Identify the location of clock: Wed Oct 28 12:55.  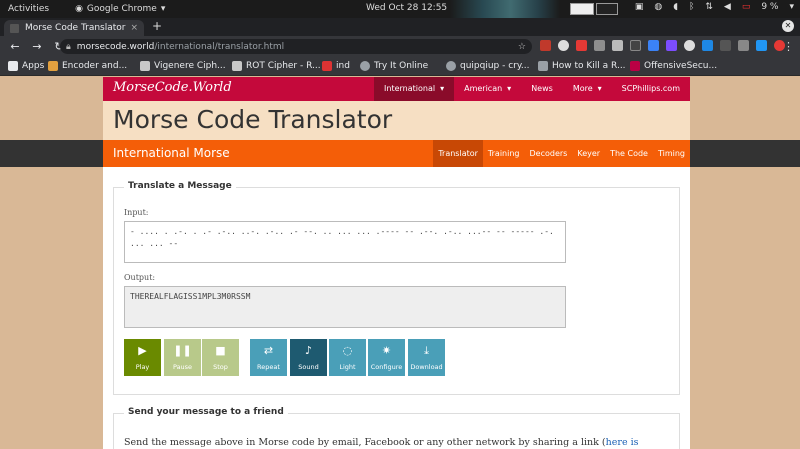
(406, 8).